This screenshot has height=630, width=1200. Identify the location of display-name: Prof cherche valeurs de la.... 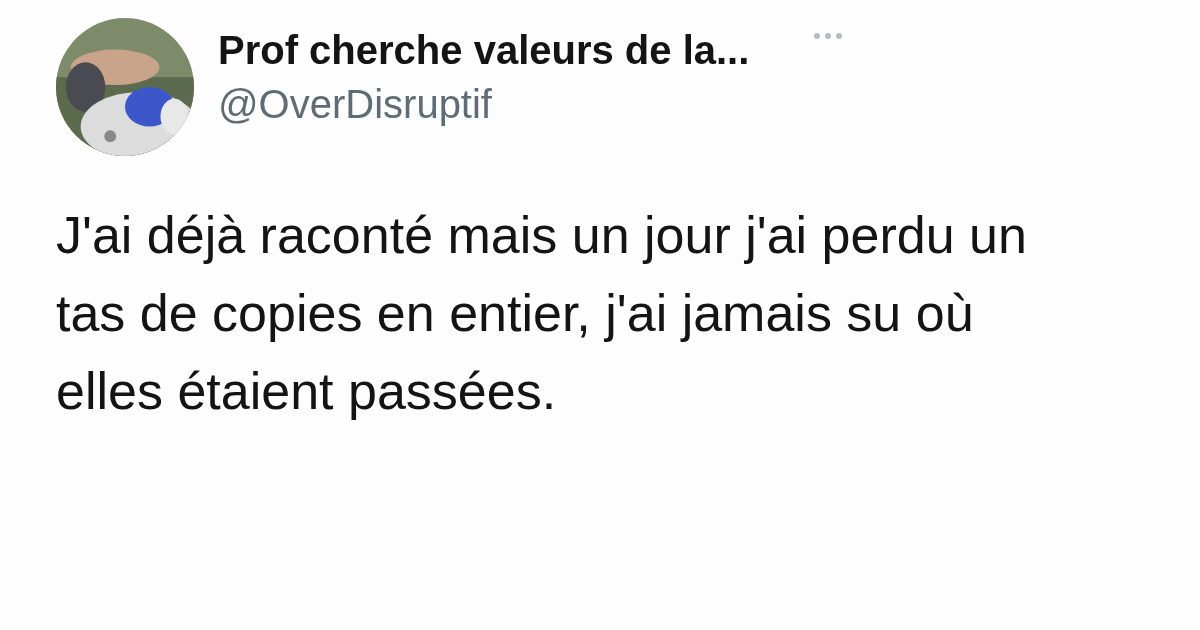
(484, 50).